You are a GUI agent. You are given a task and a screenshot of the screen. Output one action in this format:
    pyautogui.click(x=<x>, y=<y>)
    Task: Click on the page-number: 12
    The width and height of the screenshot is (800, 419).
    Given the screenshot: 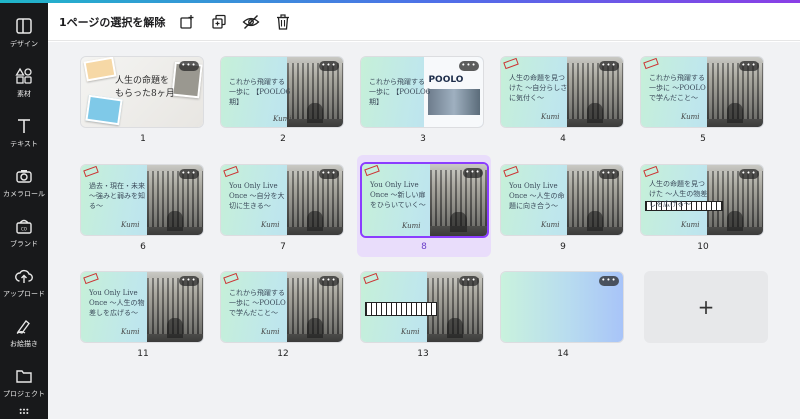 What is the action you would take?
    pyautogui.click(x=283, y=354)
    